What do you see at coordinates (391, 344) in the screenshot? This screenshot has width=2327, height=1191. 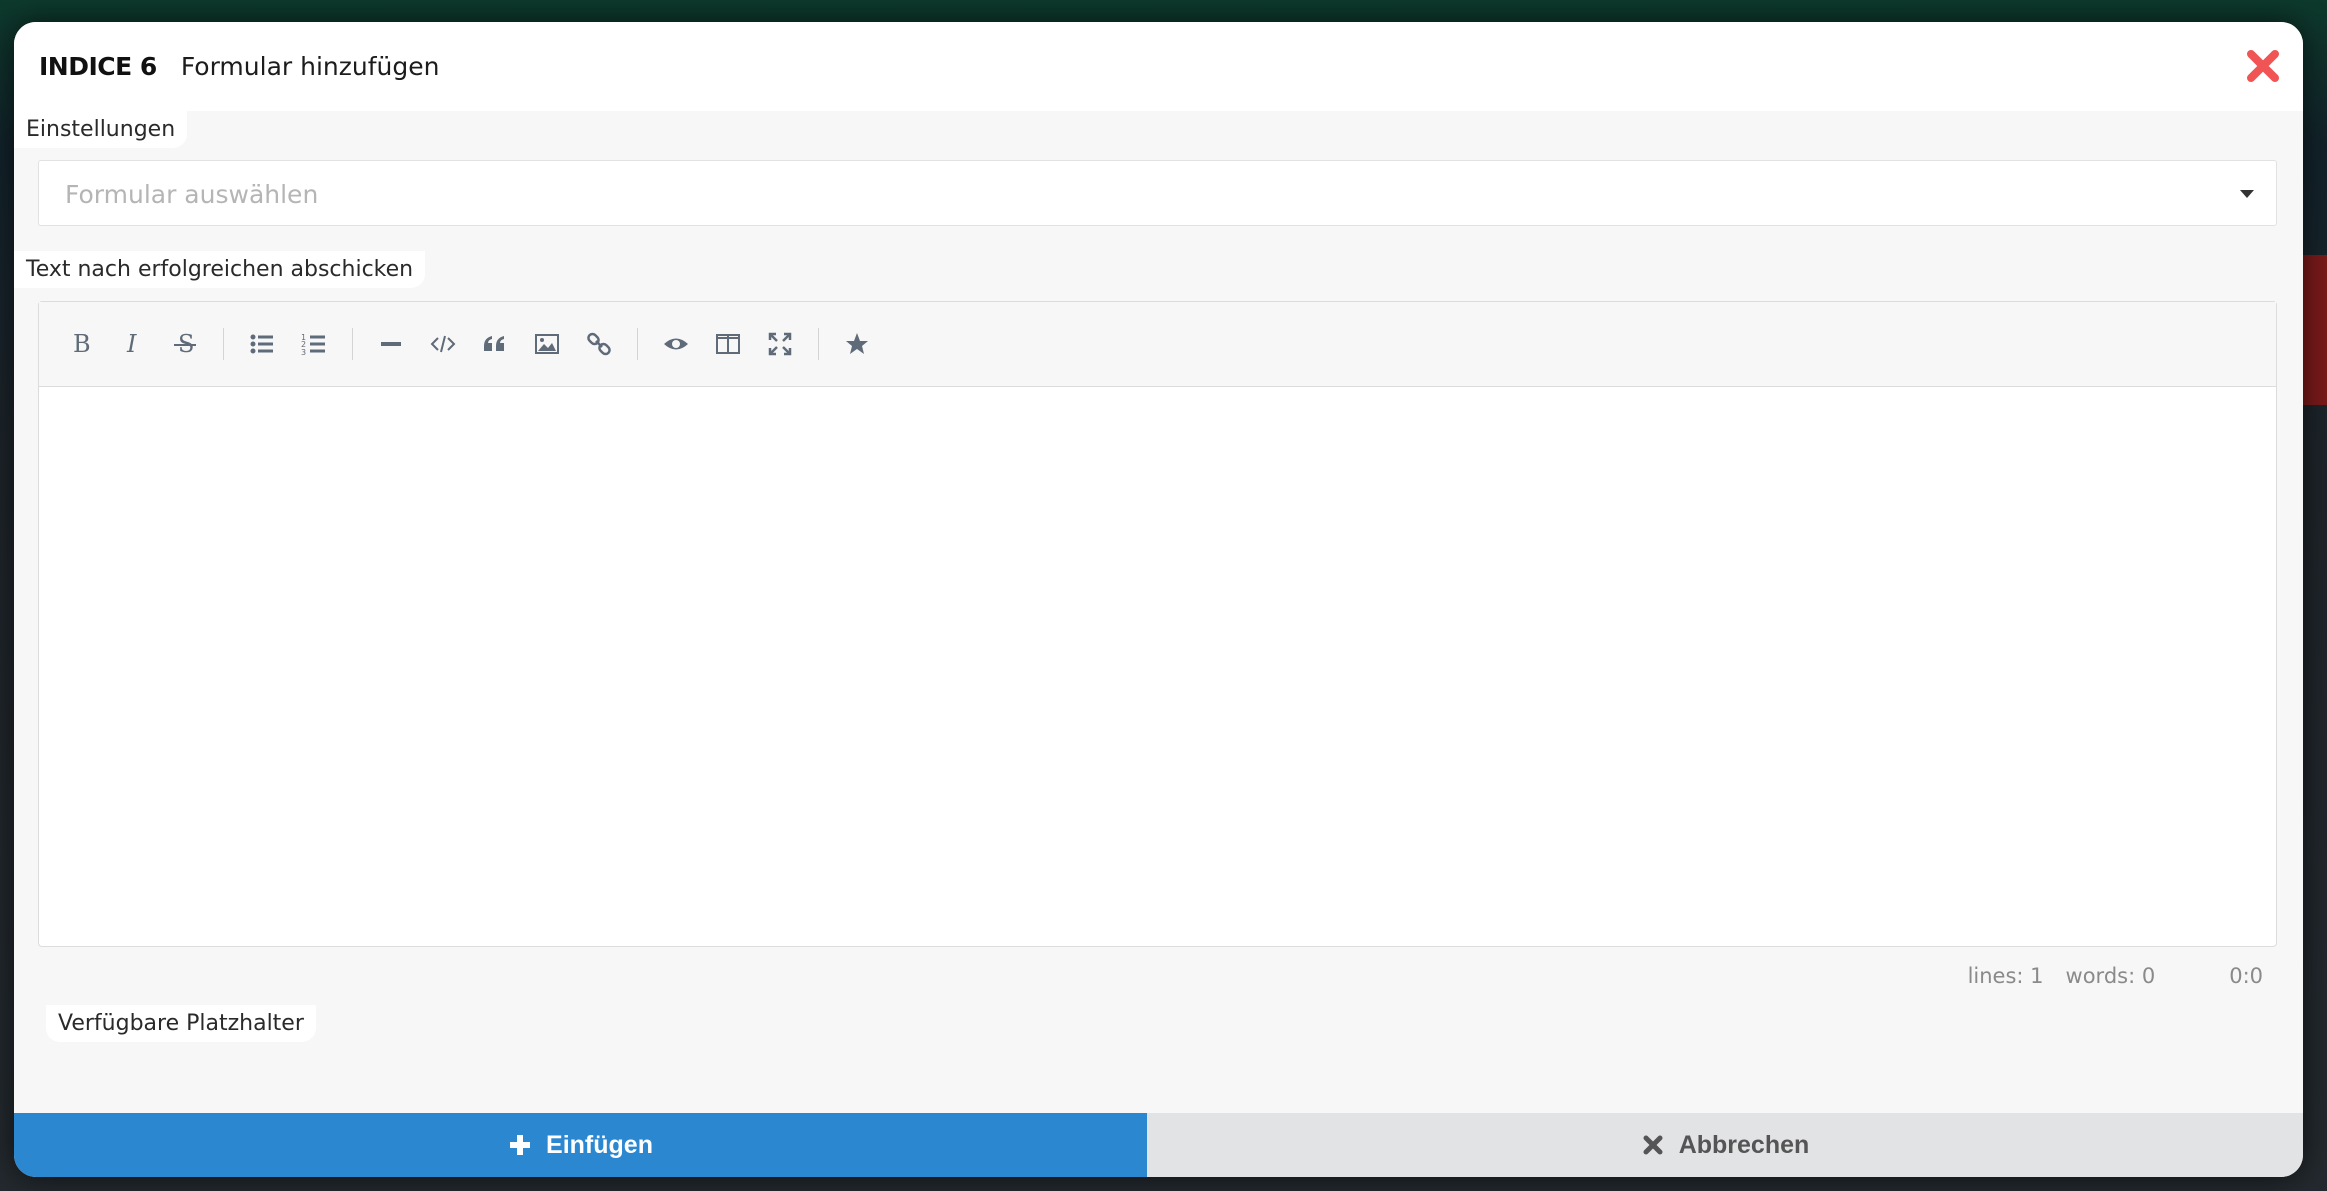 I see `horizontal-rule-icon` at bounding box center [391, 344].